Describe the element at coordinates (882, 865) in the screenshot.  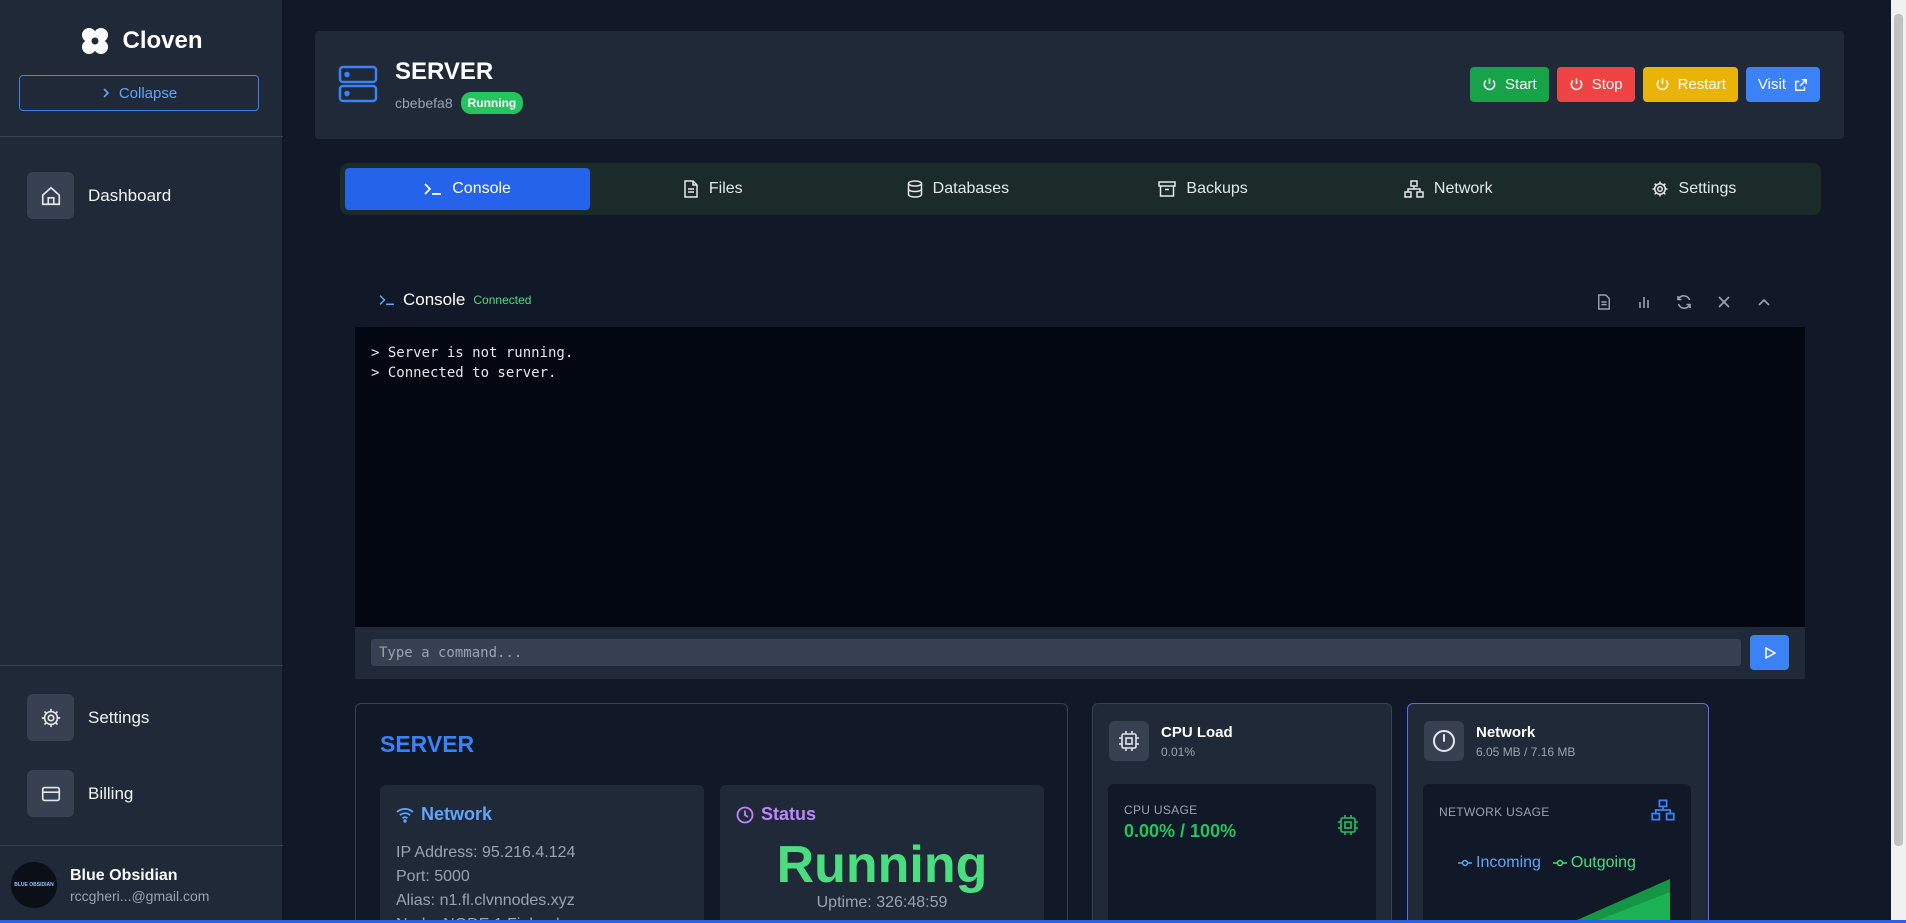
I see `status-value: Running` at that location.